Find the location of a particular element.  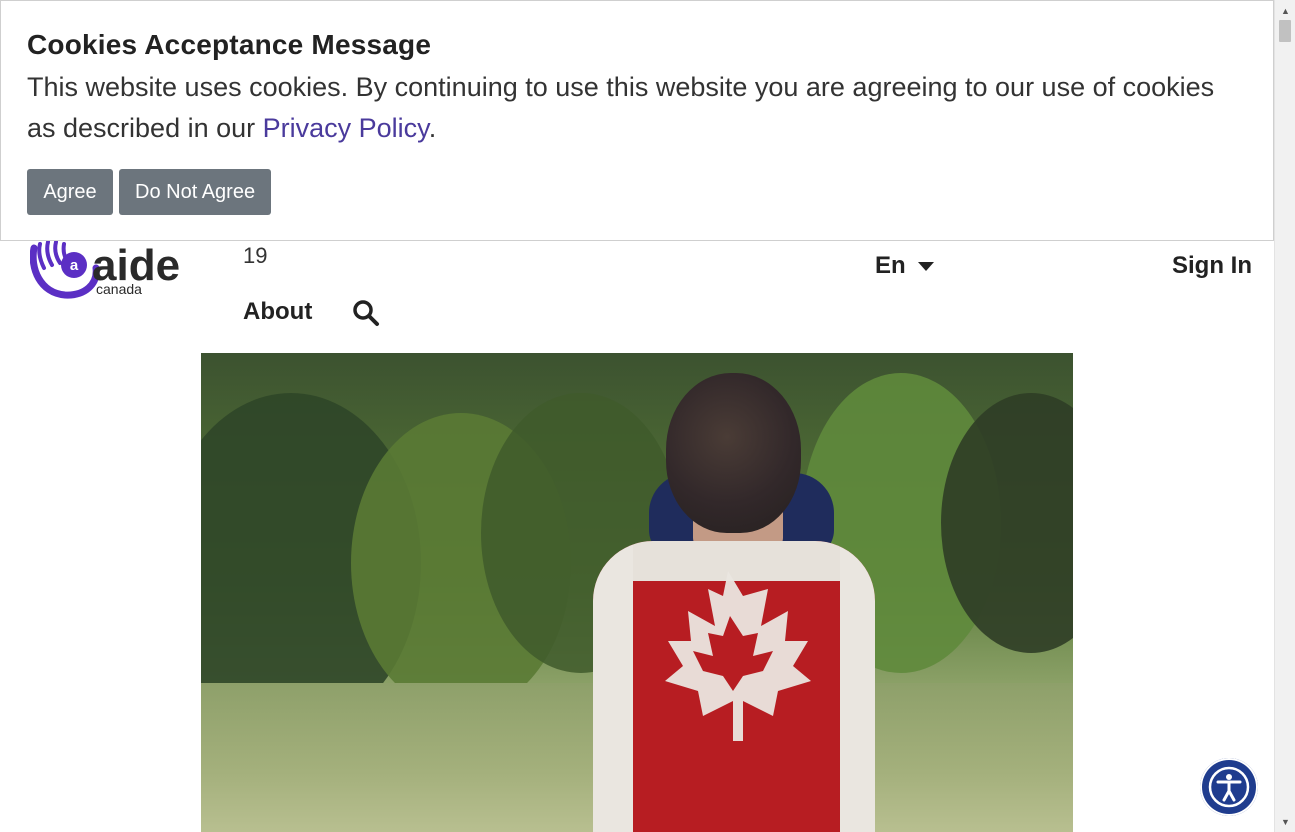

language-label: En is located at coordinates (890, 265).